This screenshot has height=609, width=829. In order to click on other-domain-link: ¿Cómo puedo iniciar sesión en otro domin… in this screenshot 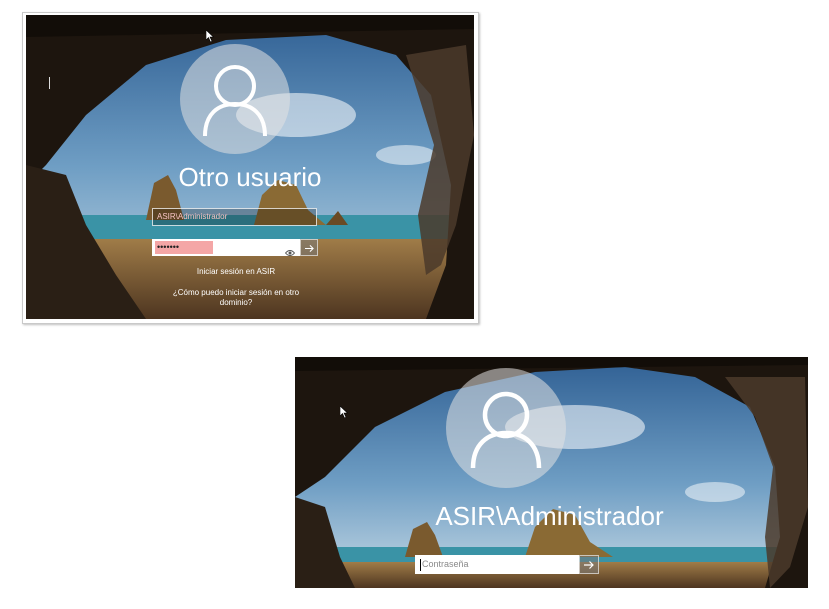, I will do `click(236, 298)`.